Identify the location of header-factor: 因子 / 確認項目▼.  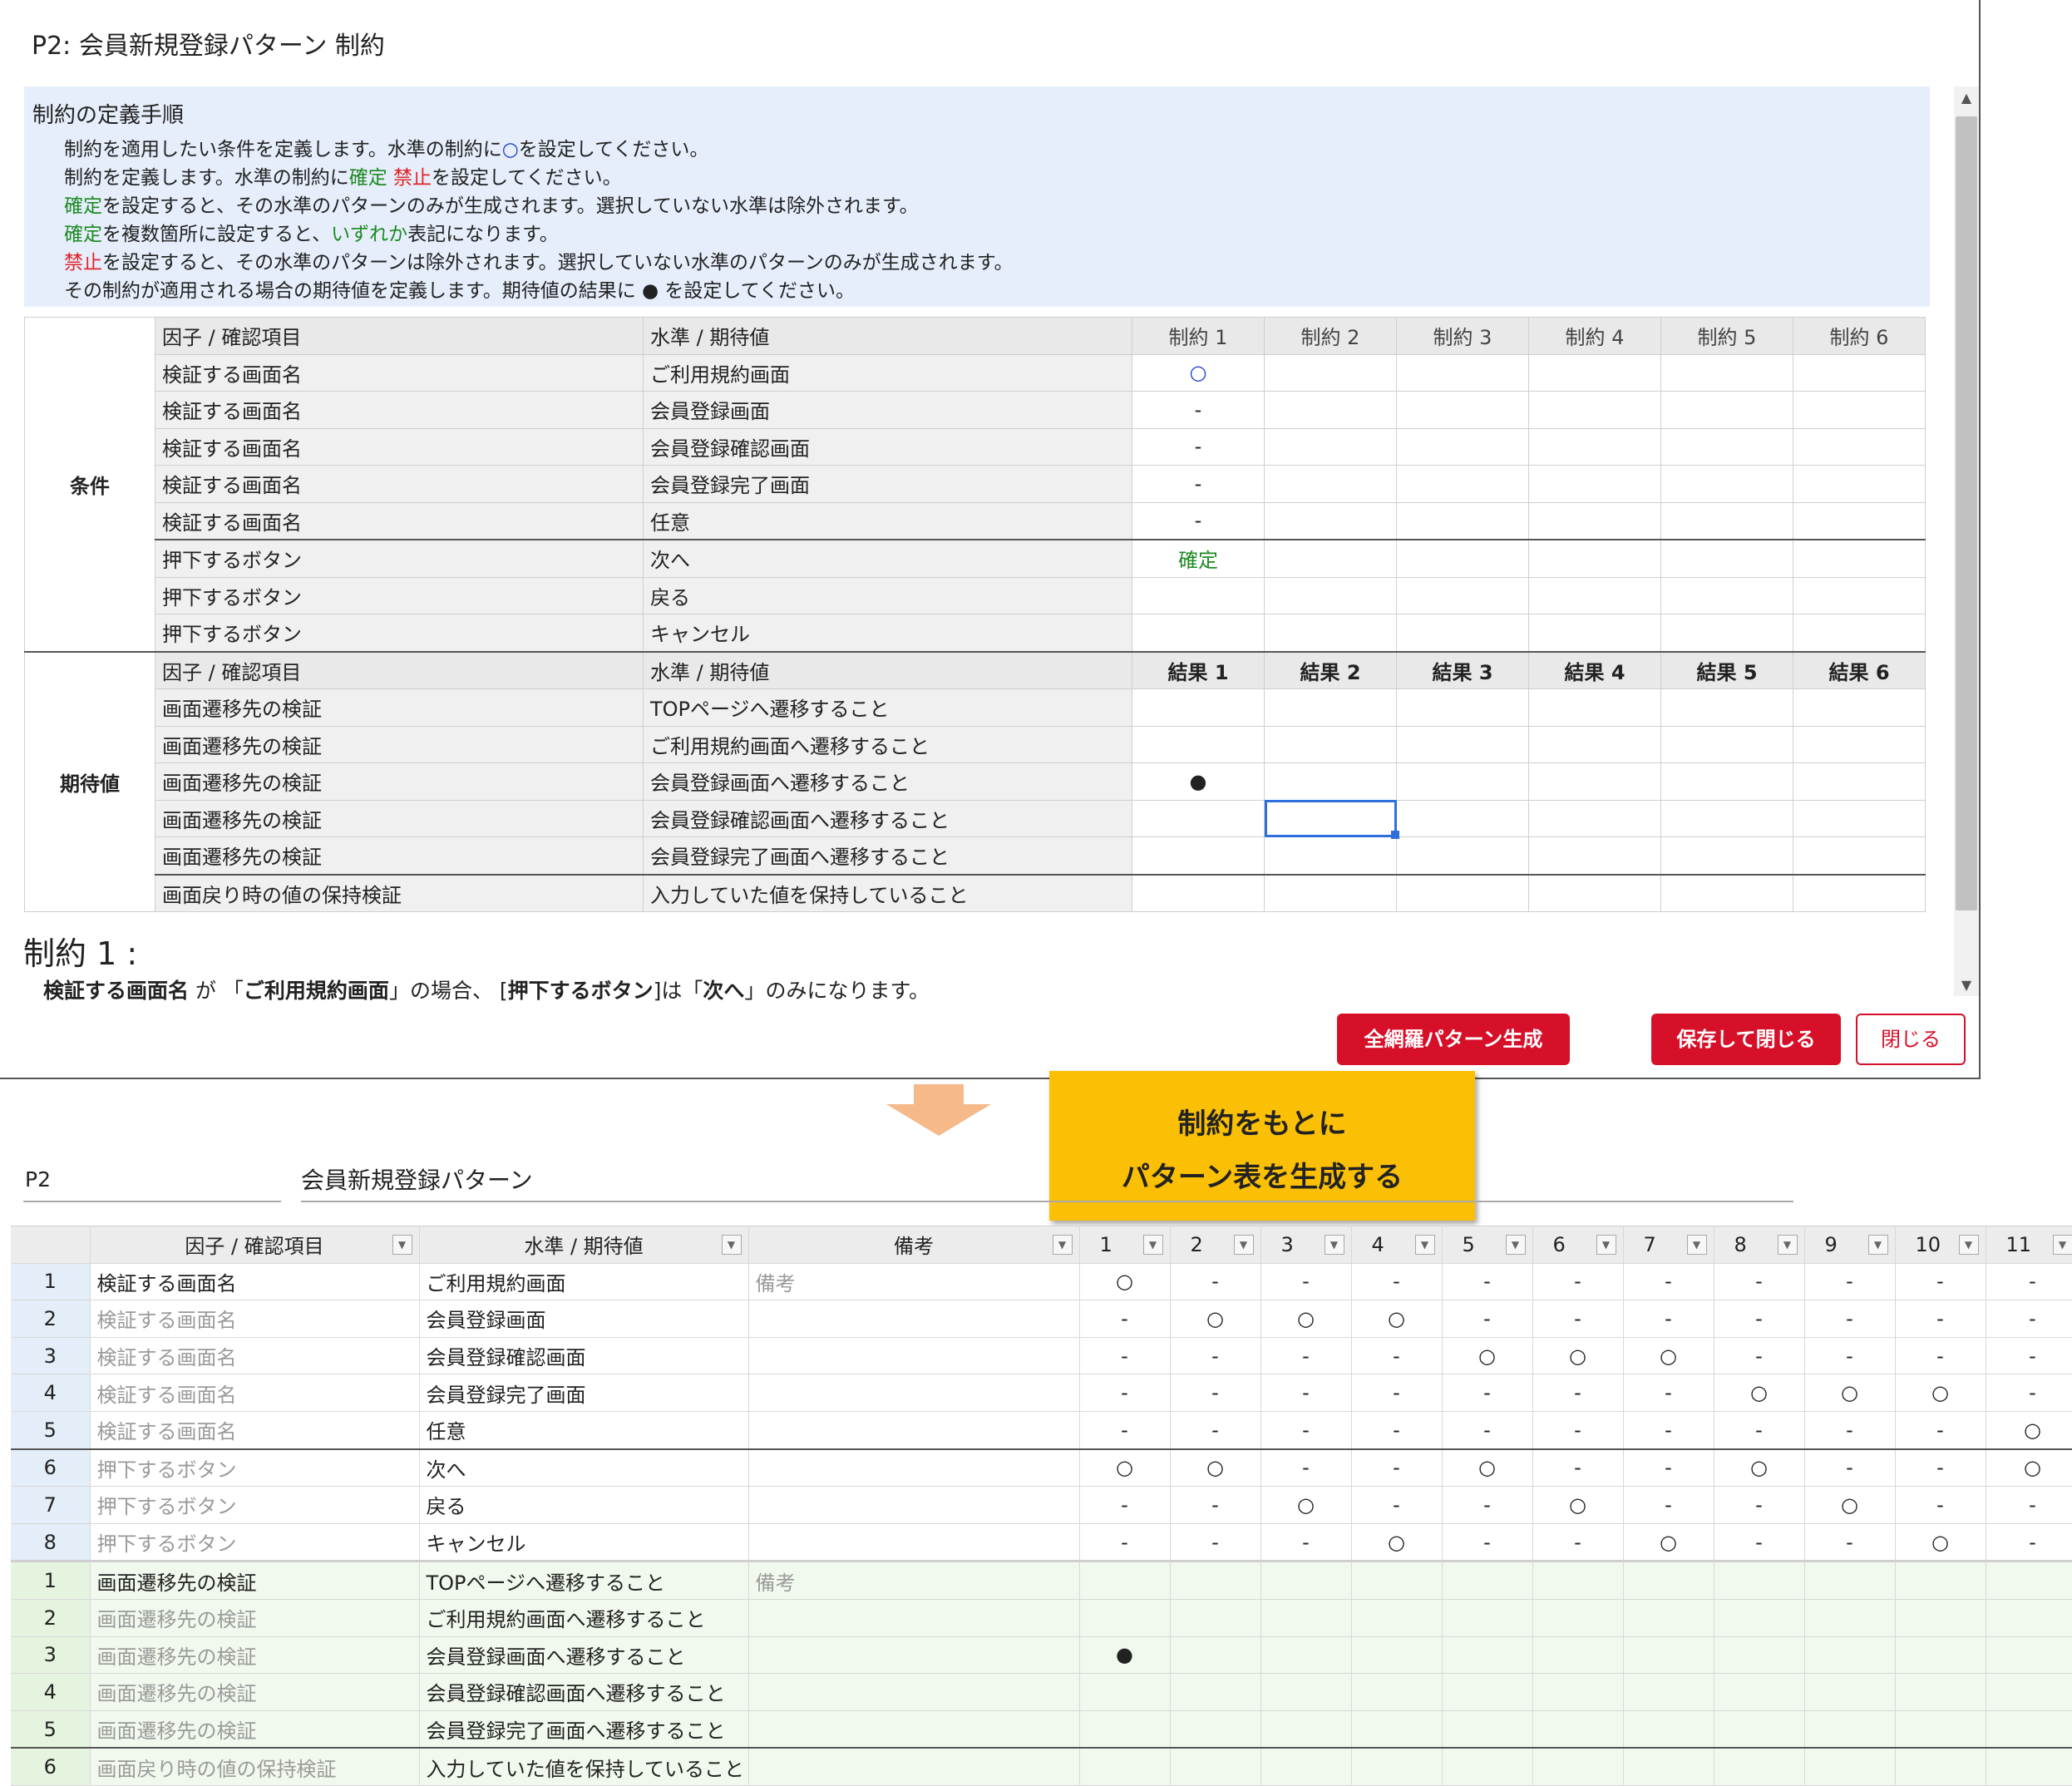
(254, 1245).